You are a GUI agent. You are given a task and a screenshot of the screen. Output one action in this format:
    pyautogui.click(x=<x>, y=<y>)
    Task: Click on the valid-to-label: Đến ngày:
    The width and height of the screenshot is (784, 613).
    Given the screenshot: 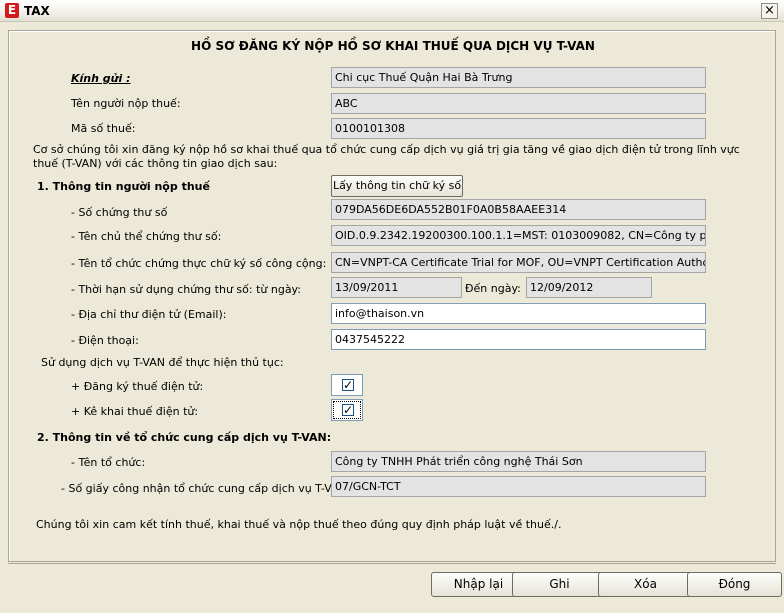 What is the action you would take?
    pyautogui.click(x=493, y=288)
    